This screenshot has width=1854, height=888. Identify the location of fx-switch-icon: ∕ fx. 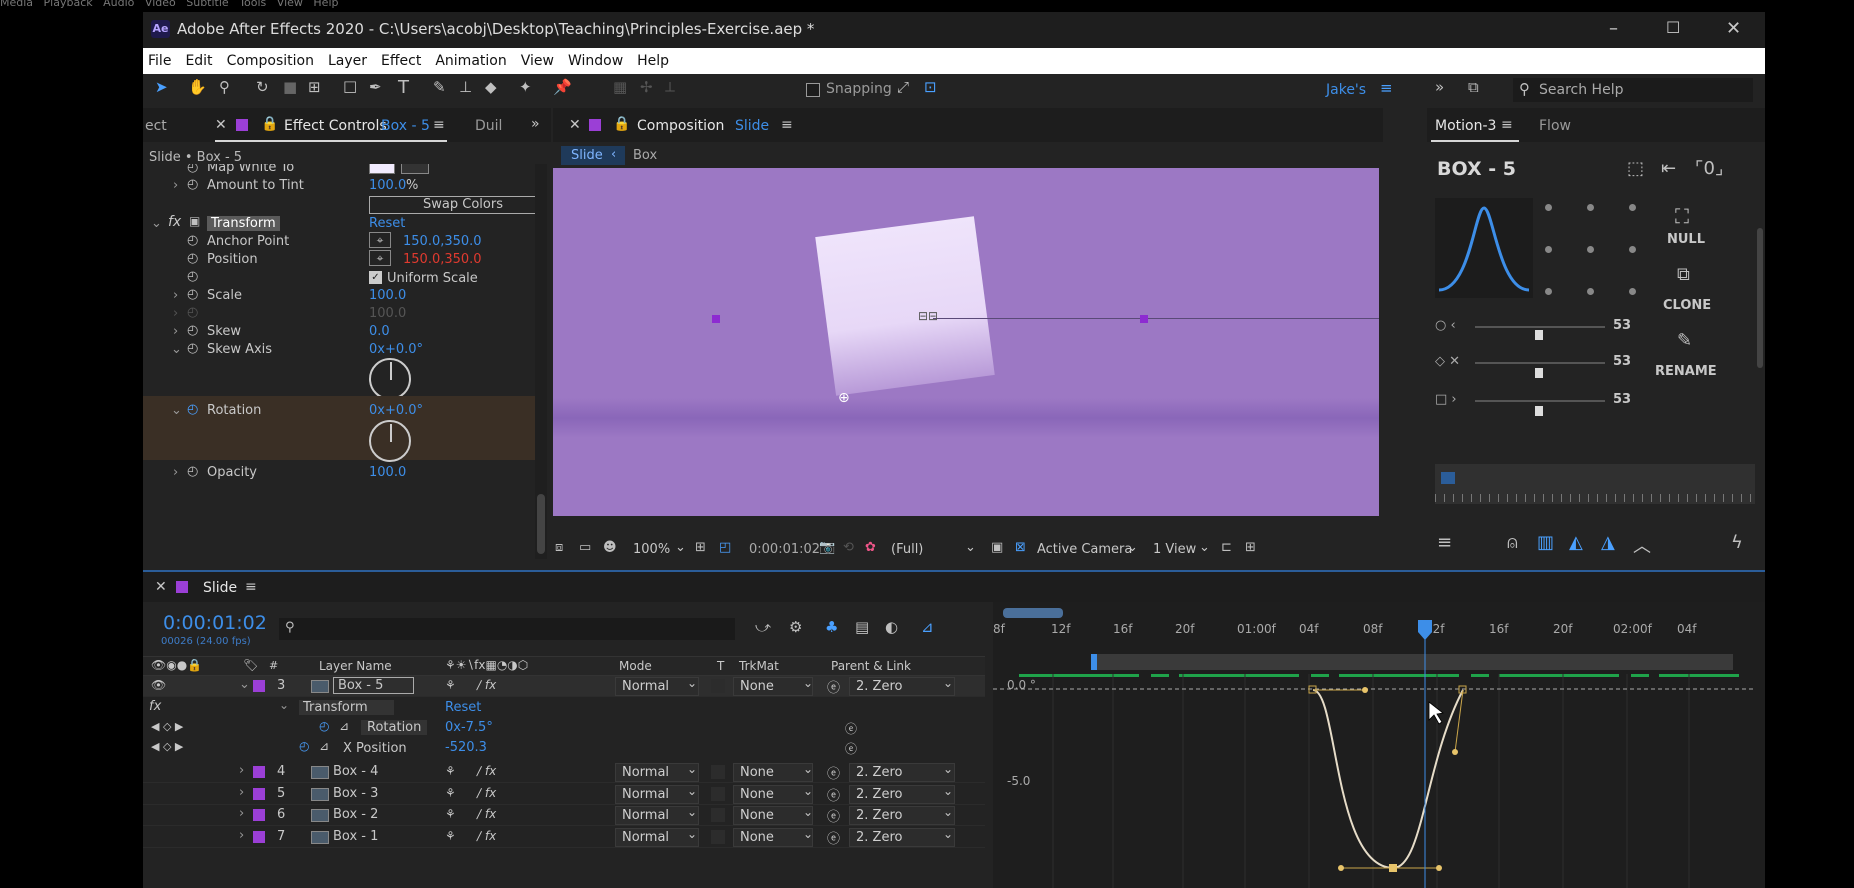
(486, 836).